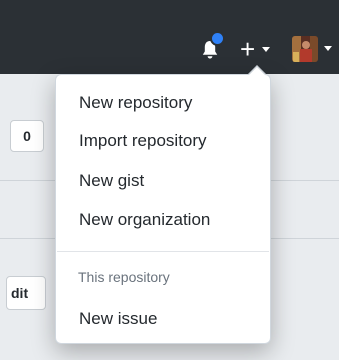 Image resolution: width=339 pixels, height=360 pixels. I want to click on menu-section-header: This repository, so click(124, 277).